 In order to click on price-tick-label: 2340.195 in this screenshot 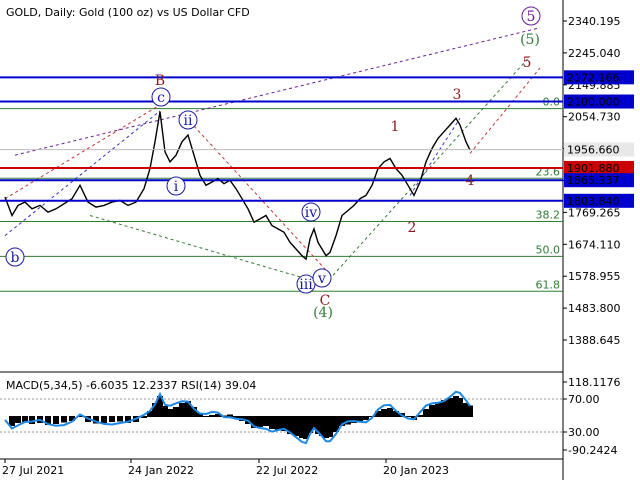, I will do `click(594, 21)`.